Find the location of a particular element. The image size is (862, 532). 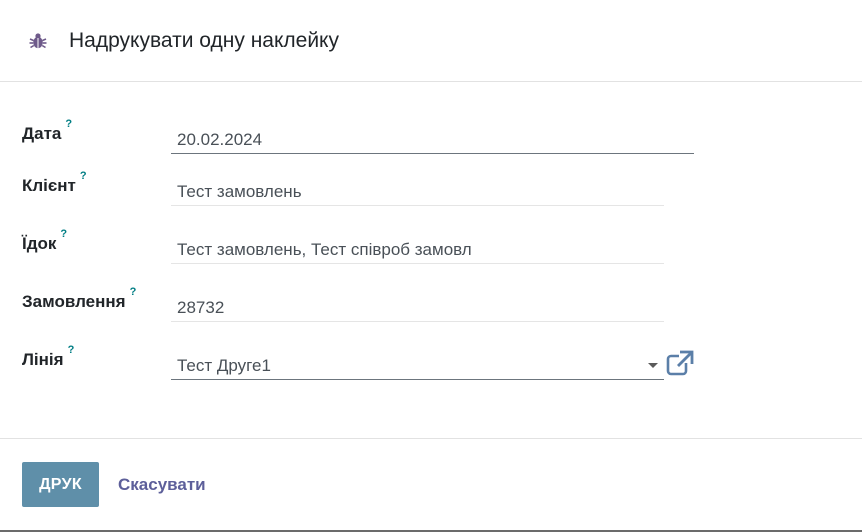

order-help-icon: ? is located at coordinates (133, 292).